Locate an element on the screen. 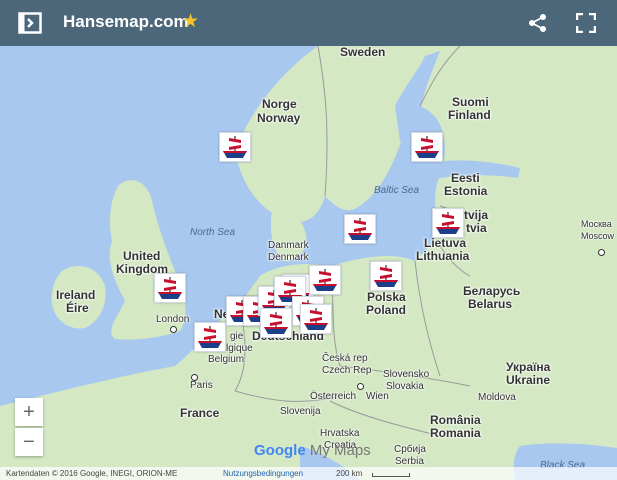 The width and height of the screenshot is (617, 480). fullscreen-icon is located at coordinates (586, 23).